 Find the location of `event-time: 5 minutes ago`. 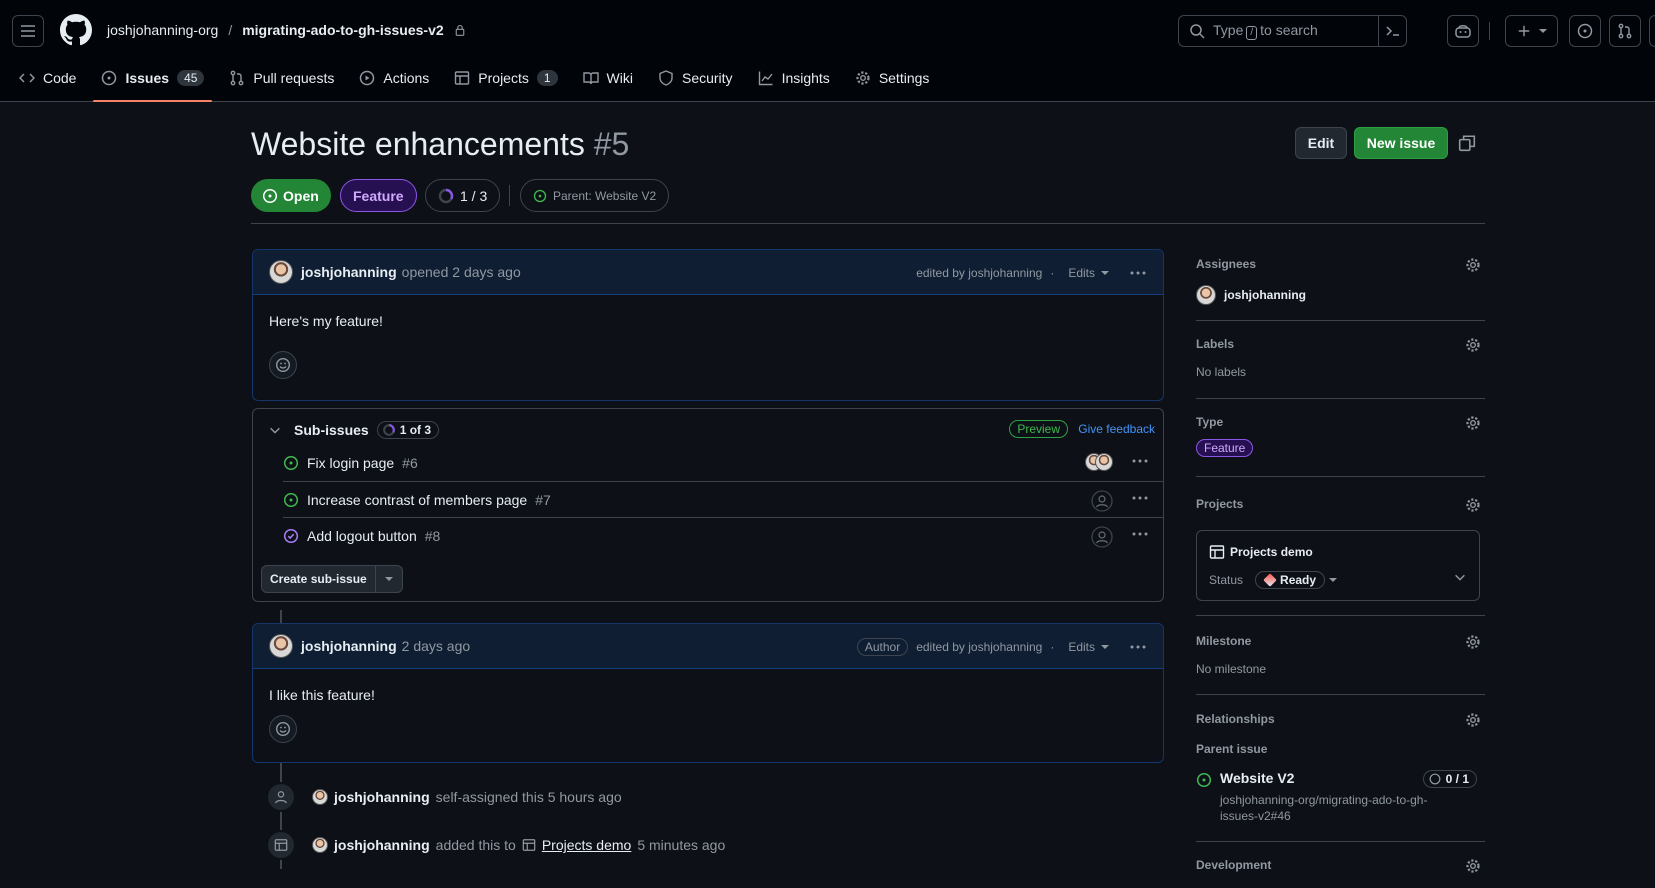

event-time: 5 minutes ago is located at coordinates (681, 845).